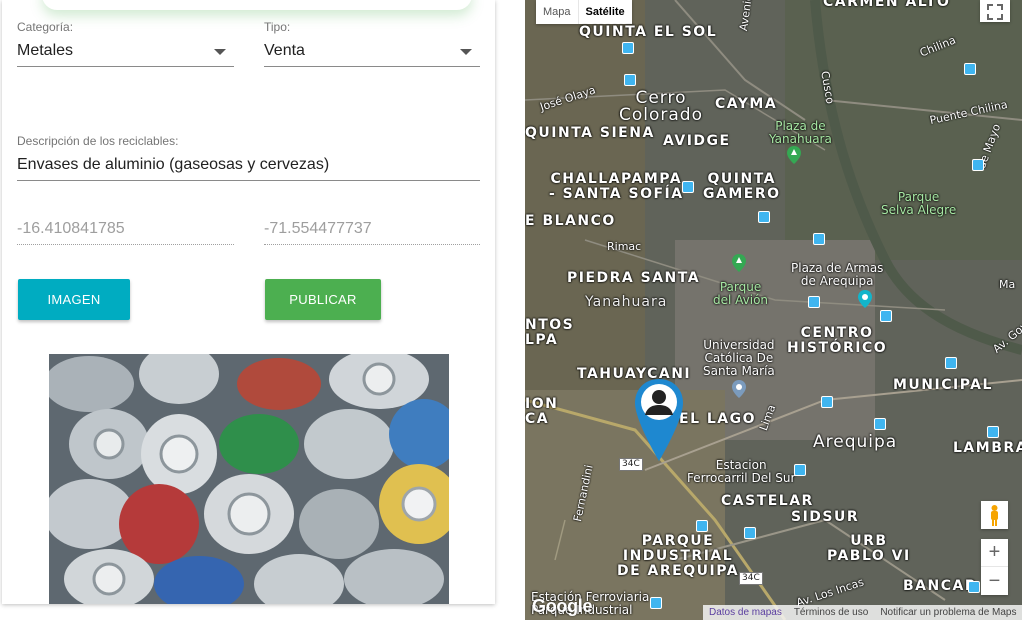 This screenshot has height=620, width=1022. I want to click on map-label-avidge: AVIDGE, so click(697, 141).